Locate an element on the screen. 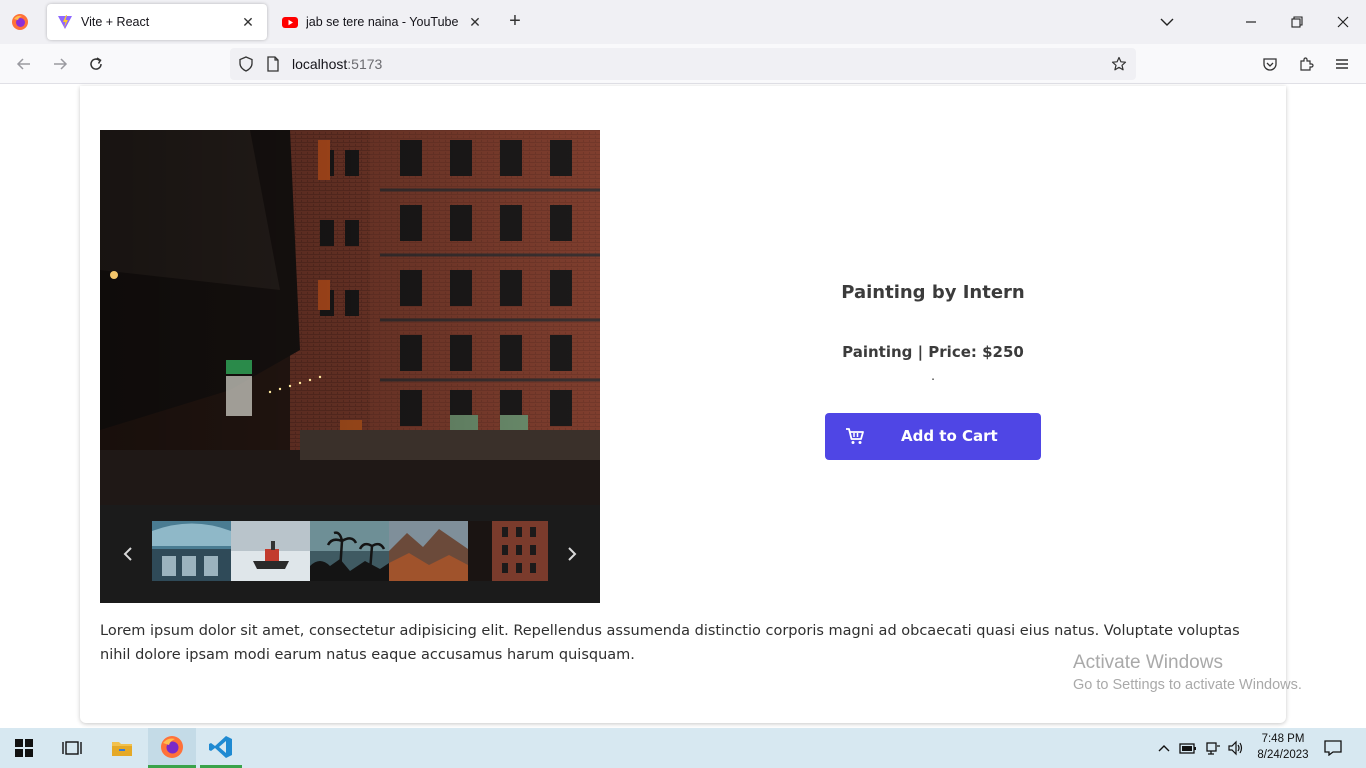  notification-icon is located at coordinates (1333, 748).